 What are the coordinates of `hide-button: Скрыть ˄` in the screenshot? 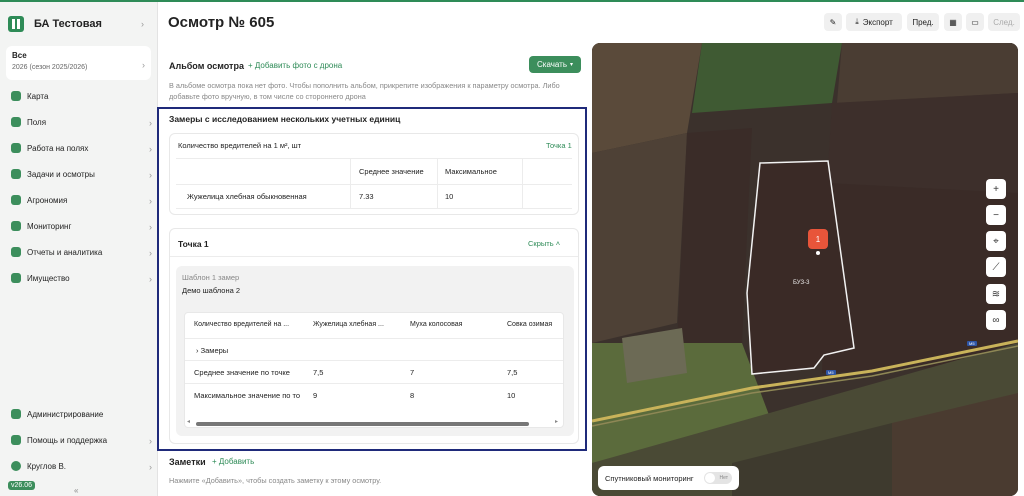 It's located at (544, 243).